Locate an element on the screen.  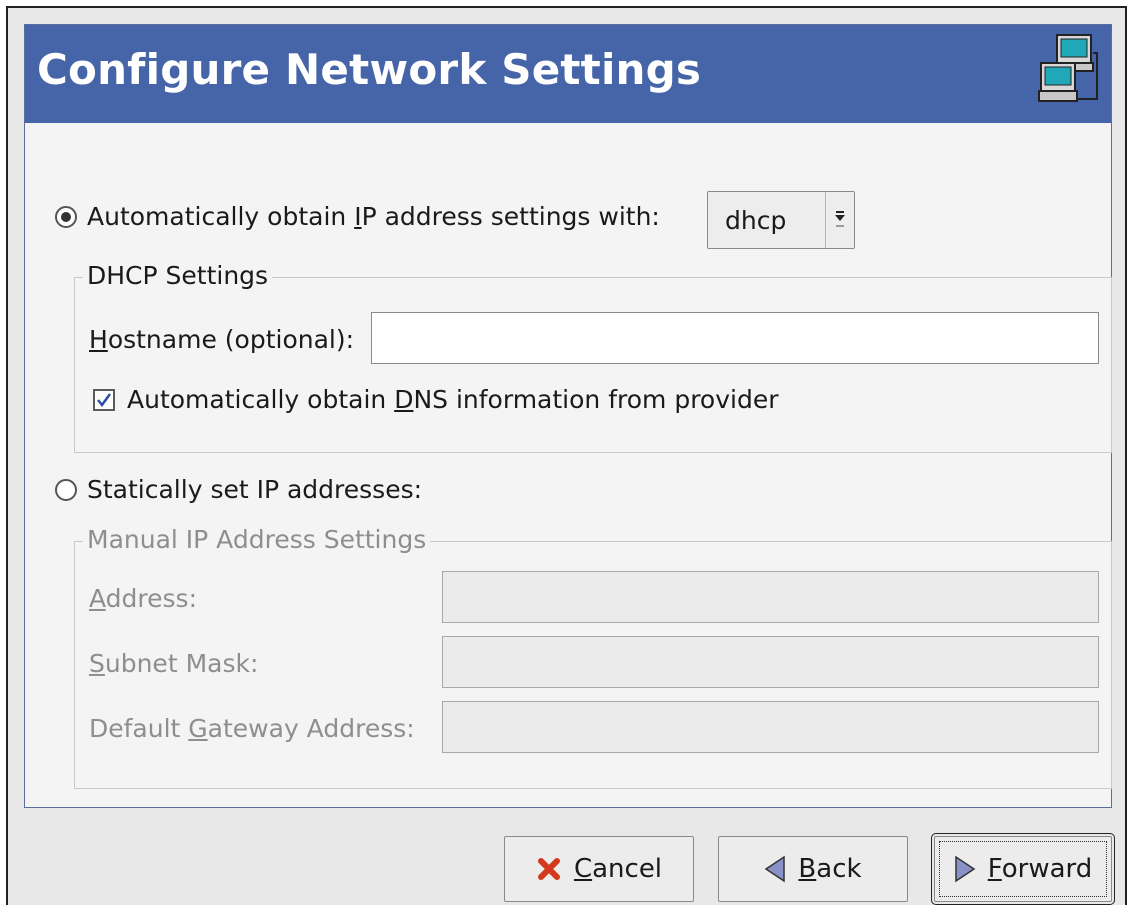
checkmark-icon is located at coordinates (104, 399).